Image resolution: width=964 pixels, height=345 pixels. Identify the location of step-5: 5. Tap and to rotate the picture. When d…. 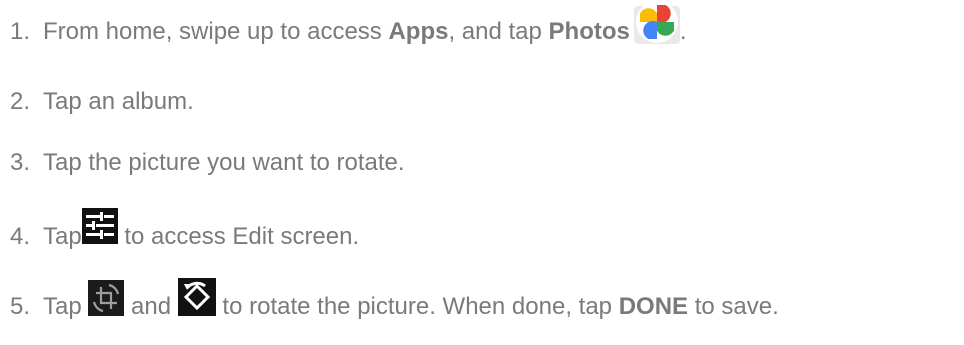
(394, 300).